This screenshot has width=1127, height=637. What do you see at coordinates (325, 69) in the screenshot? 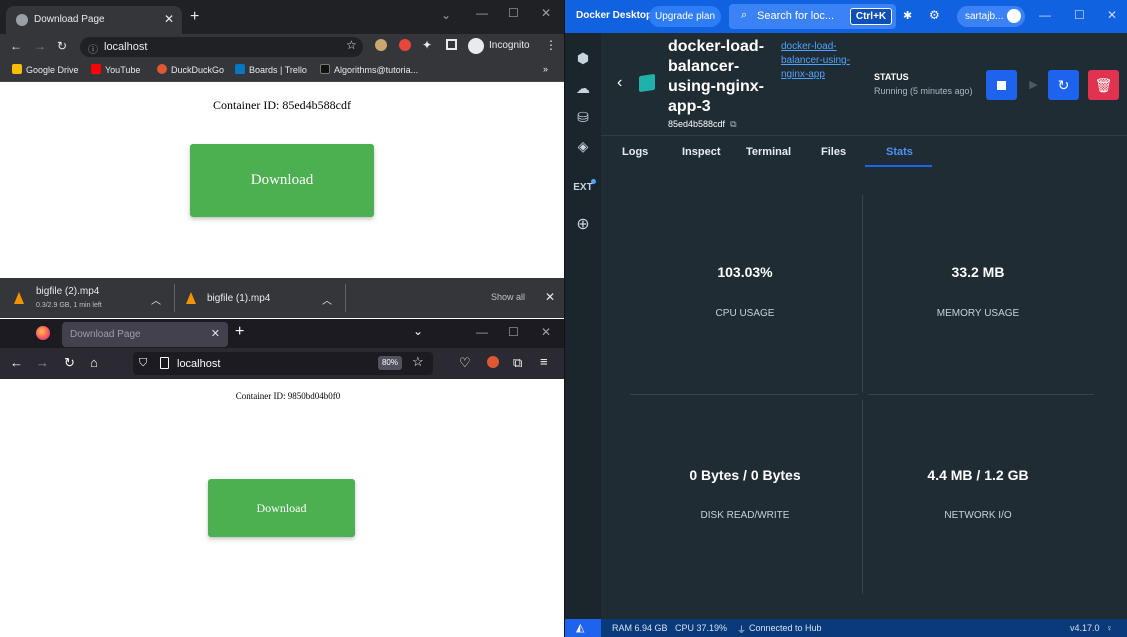
I see `tutorial-icon` at bounding box center [325, 69].